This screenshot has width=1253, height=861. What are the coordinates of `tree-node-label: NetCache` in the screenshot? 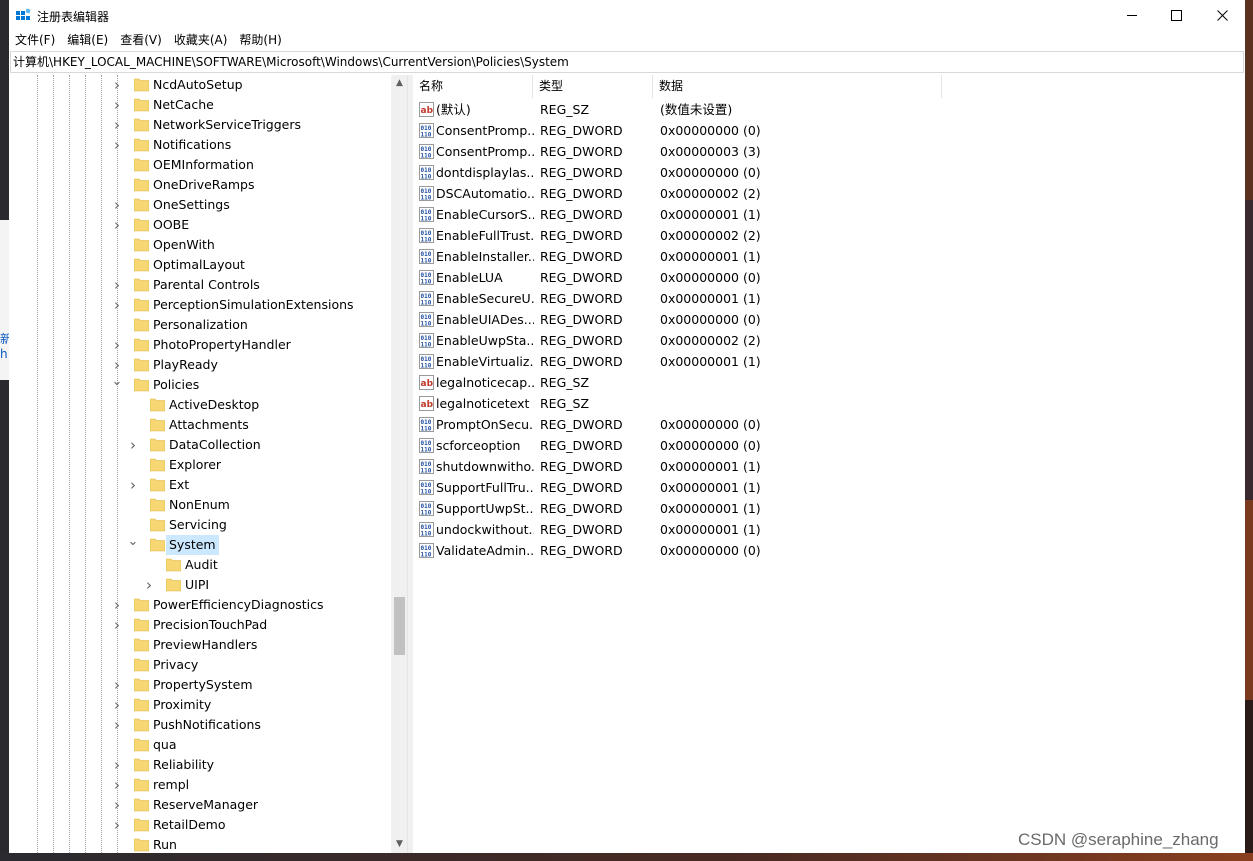 It's located at (183, 104).